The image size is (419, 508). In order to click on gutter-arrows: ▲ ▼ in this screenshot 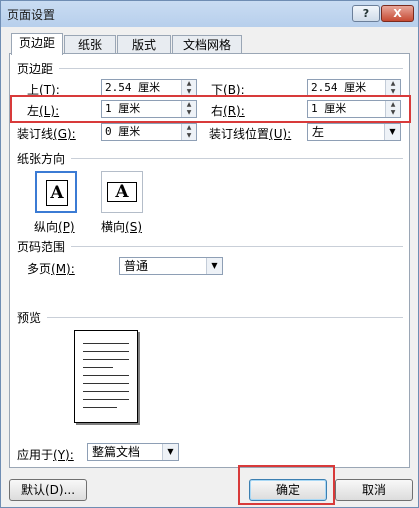, I will do `click(188, 132)`.